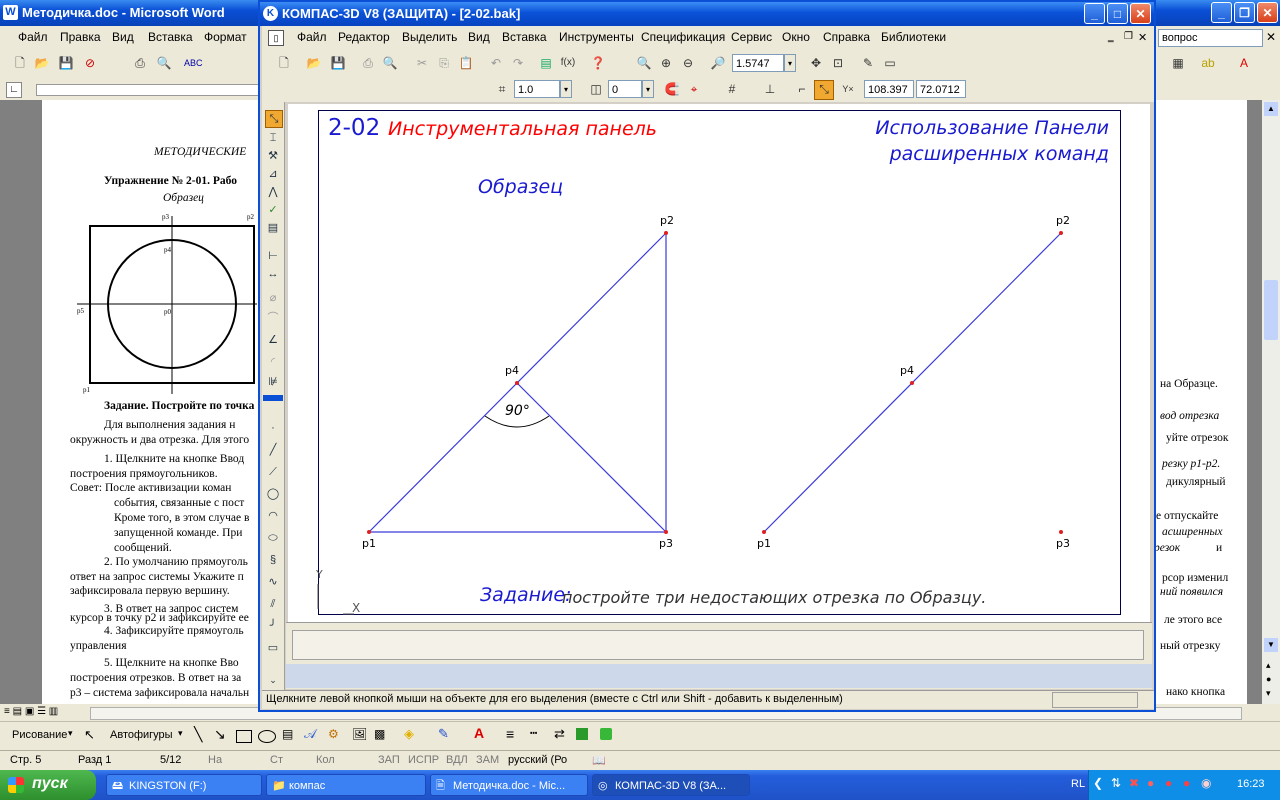 This screenshot has width=1280, height=800. What do you see at coordinates (1271, 310) in the screenshot?
I see `scroll-thumb` at bounding box center [1271, 310].